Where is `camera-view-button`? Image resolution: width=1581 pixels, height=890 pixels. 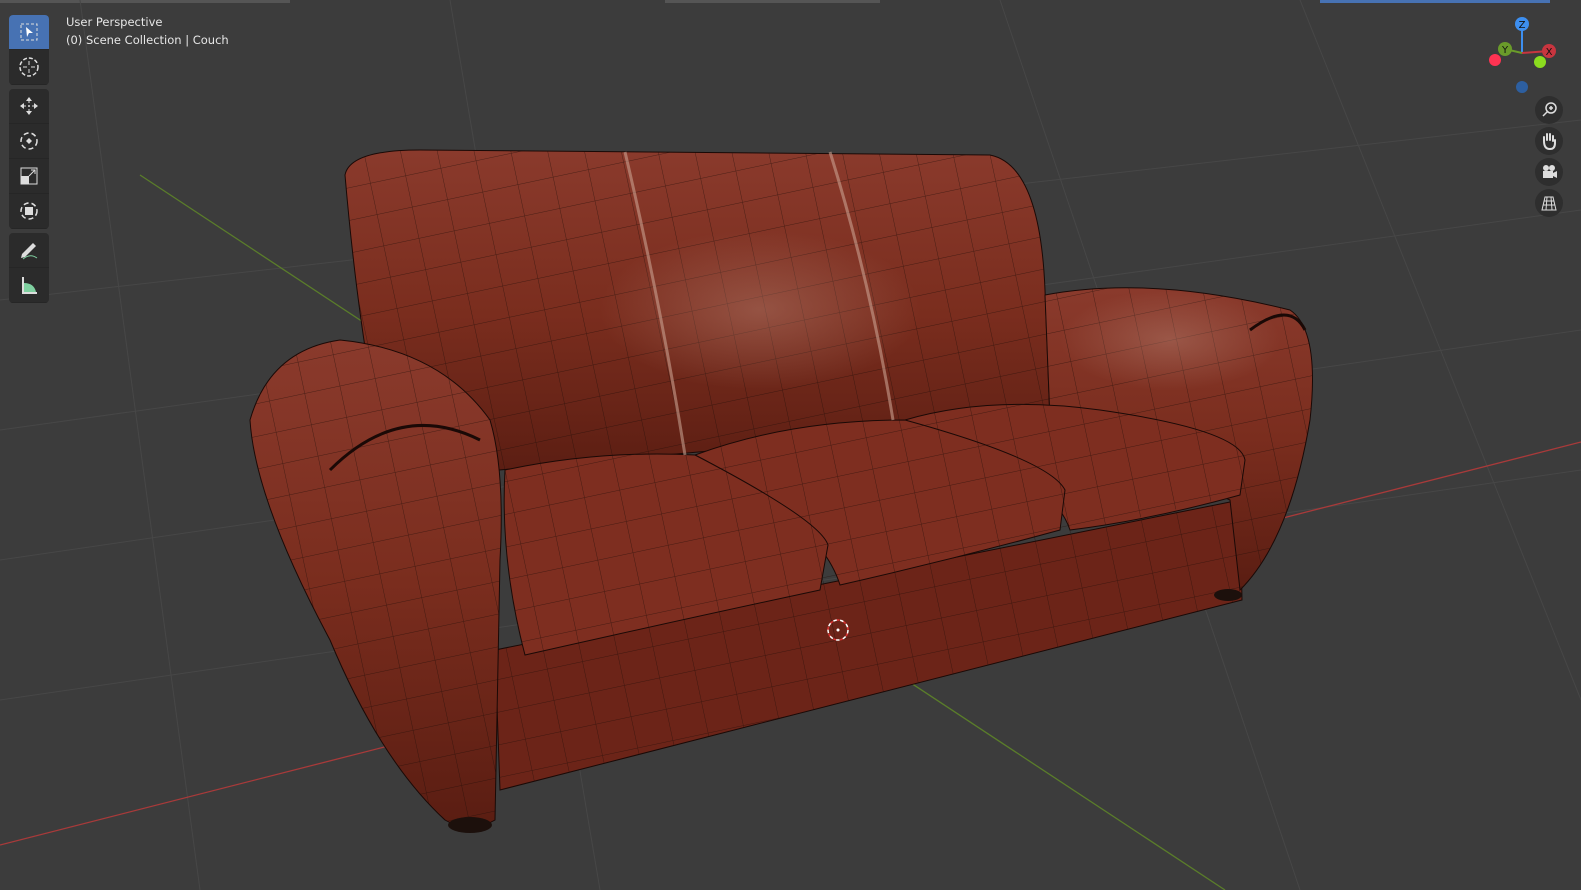
camera-view-button is located at coordinates (1549, 172).